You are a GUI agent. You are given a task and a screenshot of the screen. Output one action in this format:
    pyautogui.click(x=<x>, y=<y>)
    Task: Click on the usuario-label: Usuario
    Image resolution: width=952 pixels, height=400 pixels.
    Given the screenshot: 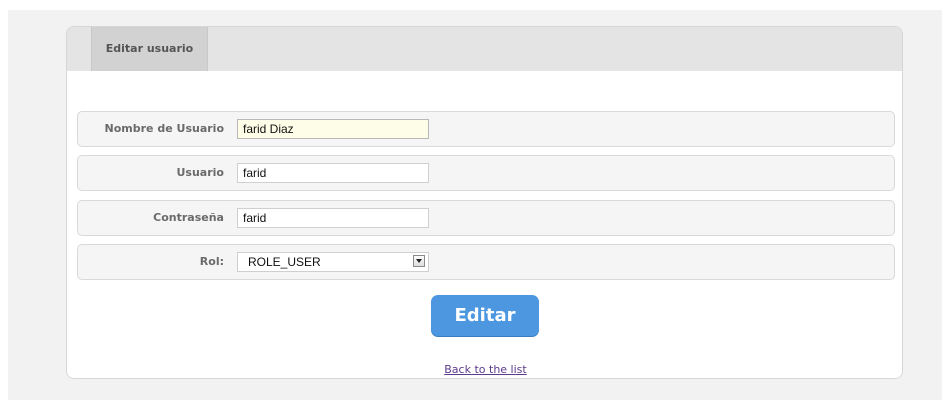 What is the action you would take?
    pyautogui.click(x=200, y=172)
    